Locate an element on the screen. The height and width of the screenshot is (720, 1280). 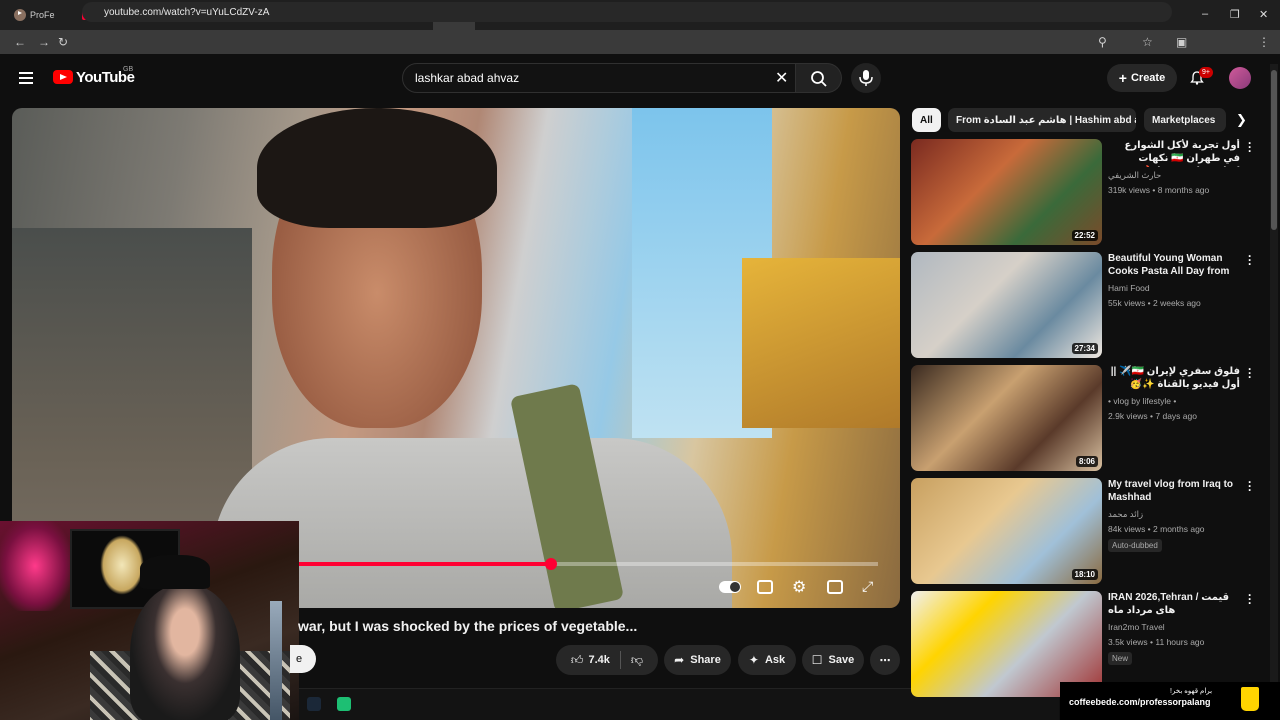
account-avatar is located at coordinates (1240, 78).